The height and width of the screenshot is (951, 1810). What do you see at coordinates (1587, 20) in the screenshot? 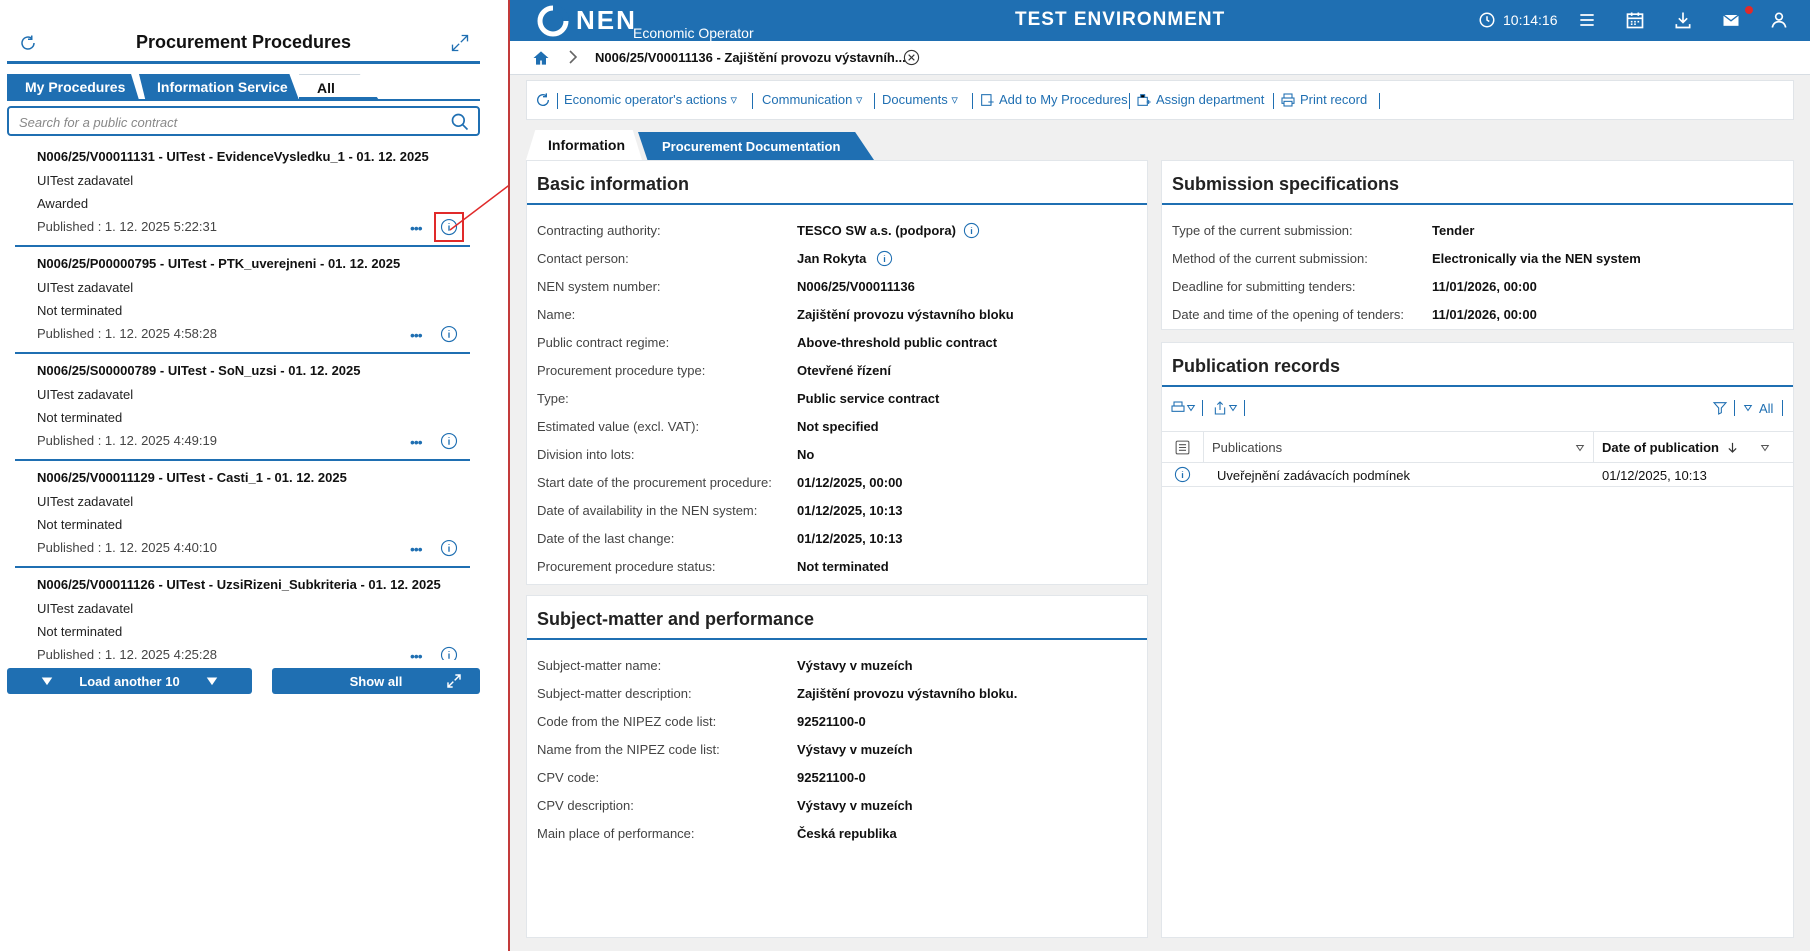
I see `menu-icon` at bounding box center [1587, 20].